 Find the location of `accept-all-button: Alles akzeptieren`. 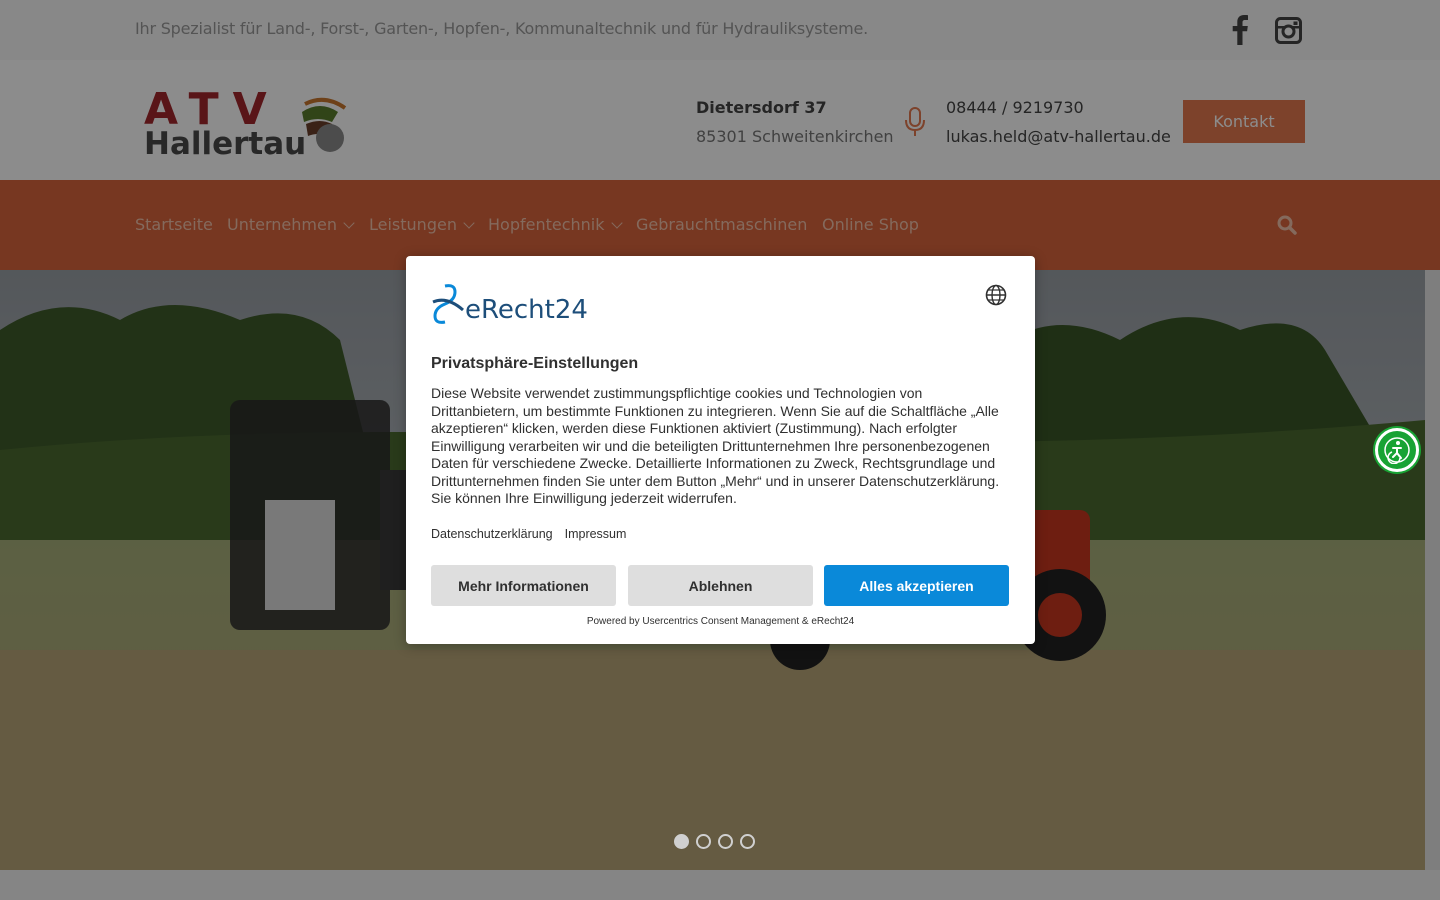

accept-all-button: Alles akzeptieren is located at coordinates (916, 585).